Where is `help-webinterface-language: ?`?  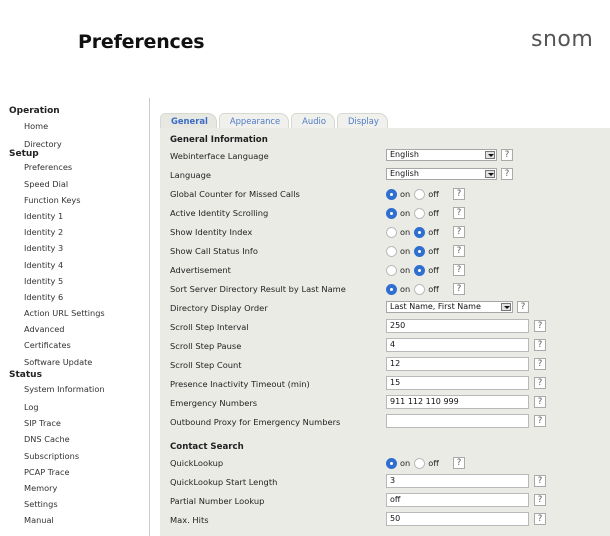
help-webinterface-language: ? is located at coordinates (507, 155).